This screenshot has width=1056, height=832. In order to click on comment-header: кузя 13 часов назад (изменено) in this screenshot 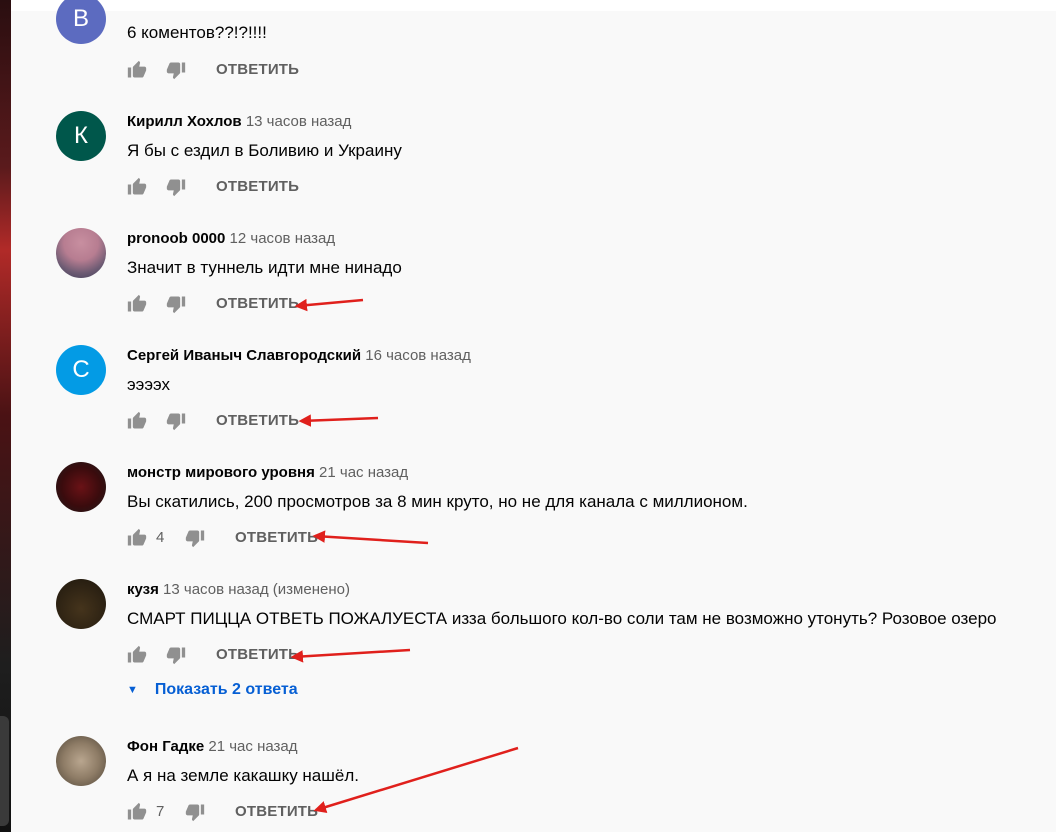, I will do `click(238, 589)`.